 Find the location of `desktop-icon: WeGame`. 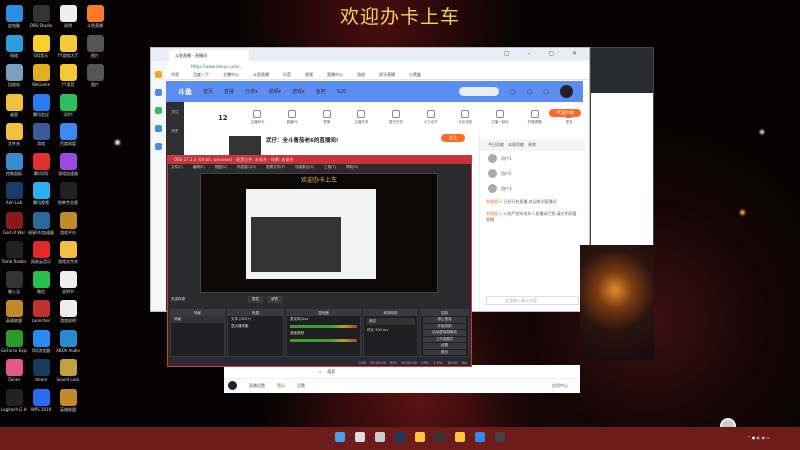

desktop-icon: WeGame is located at coordinates (41, 75).